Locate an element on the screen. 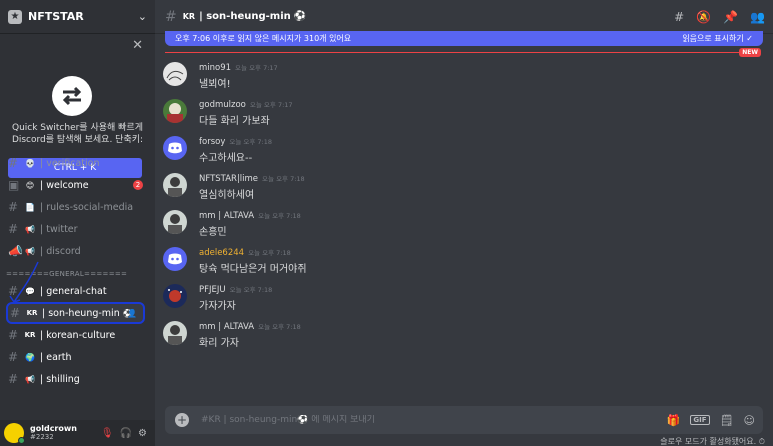 The width and height of the screenshot is (773, 446). close-icon: ✕ is located at coordinates (137, 45).